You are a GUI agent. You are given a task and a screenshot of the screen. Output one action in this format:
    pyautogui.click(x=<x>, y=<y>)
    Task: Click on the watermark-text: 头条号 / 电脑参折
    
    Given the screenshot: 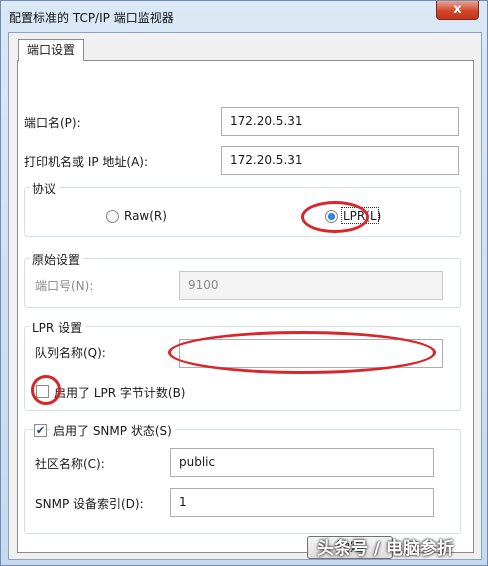 What is the action you would take?
    pyautogui.click(x=386, y=549)
    